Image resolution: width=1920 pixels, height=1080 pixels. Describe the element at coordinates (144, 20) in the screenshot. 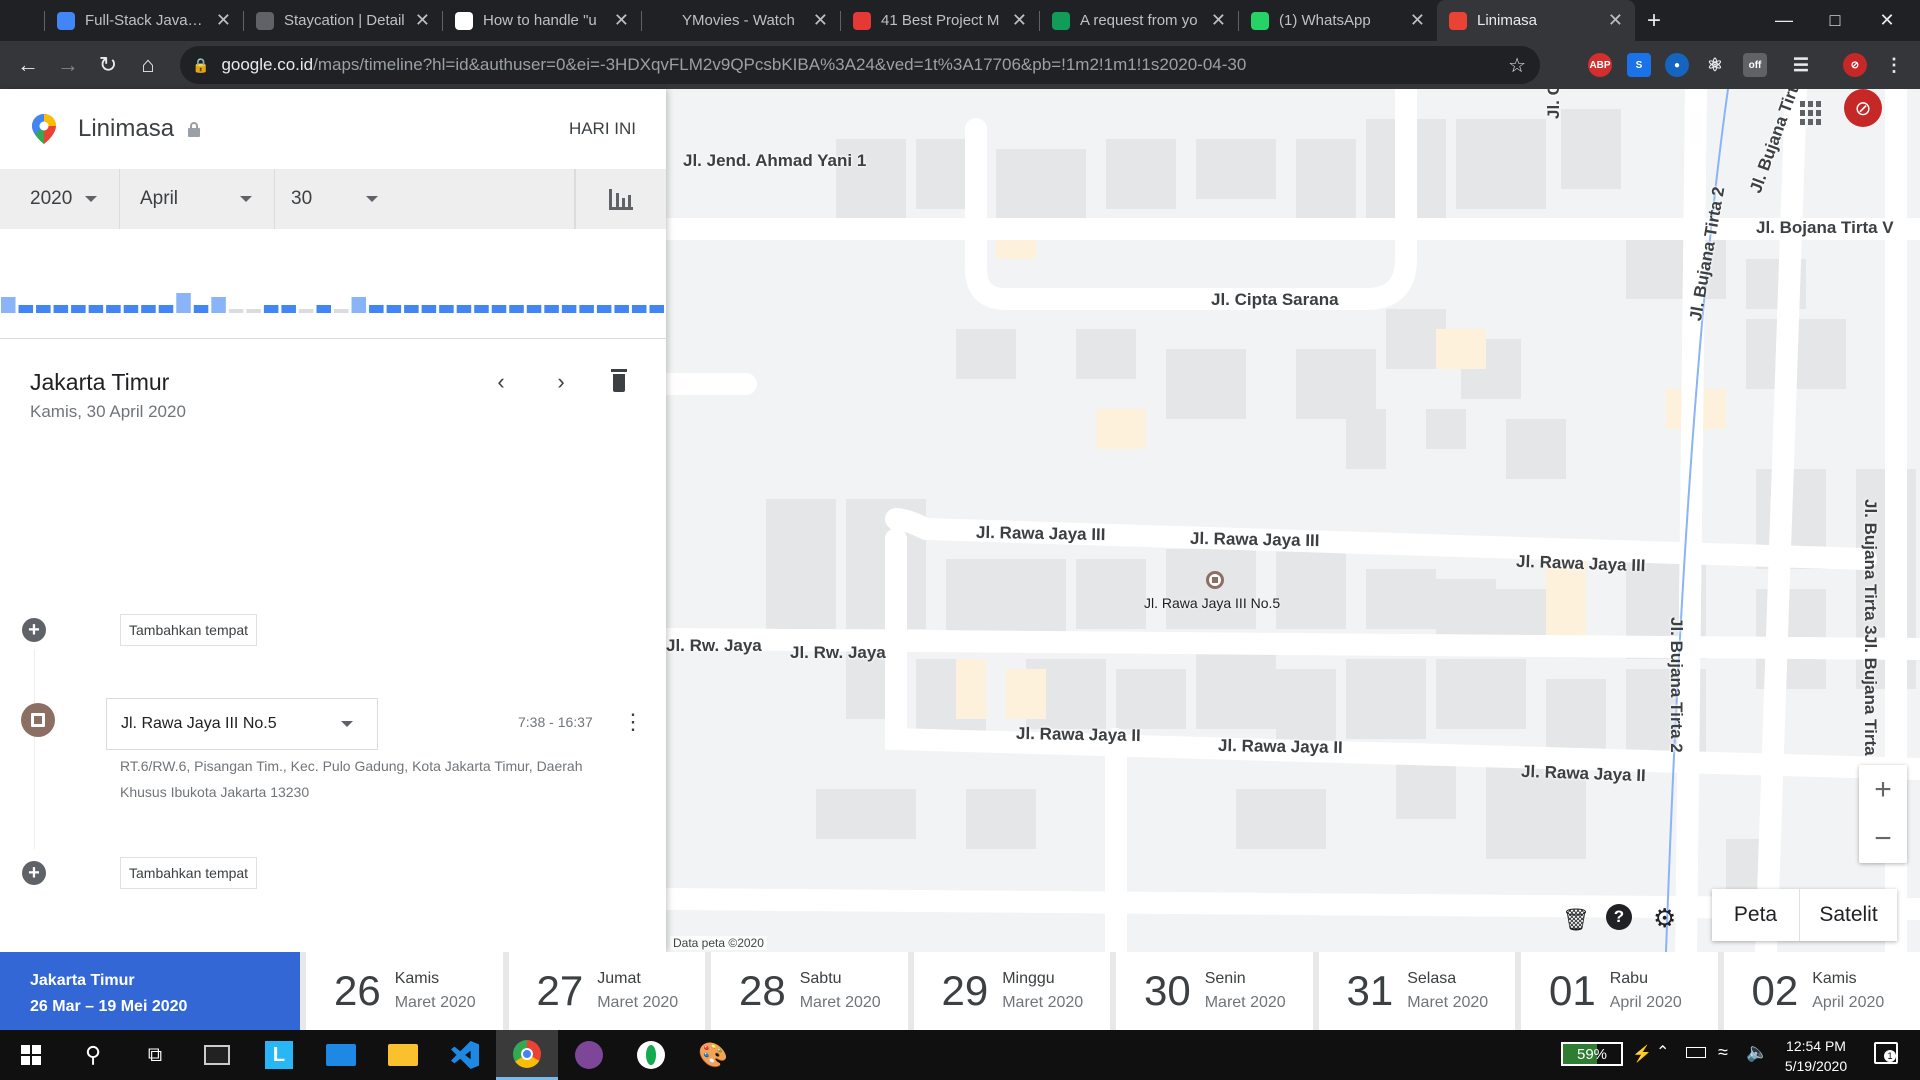

I see `browser-tab: Full-Stack JavaScri ✕` at that location.